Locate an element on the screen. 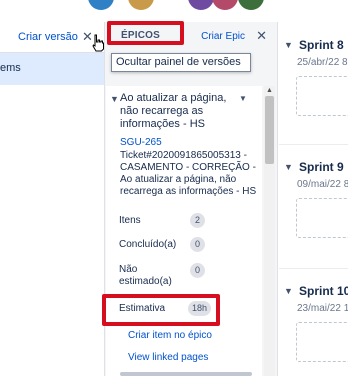 This screenshot has height=376, width=348. stat-items-count: 2 is located at coordinates (197, 220).